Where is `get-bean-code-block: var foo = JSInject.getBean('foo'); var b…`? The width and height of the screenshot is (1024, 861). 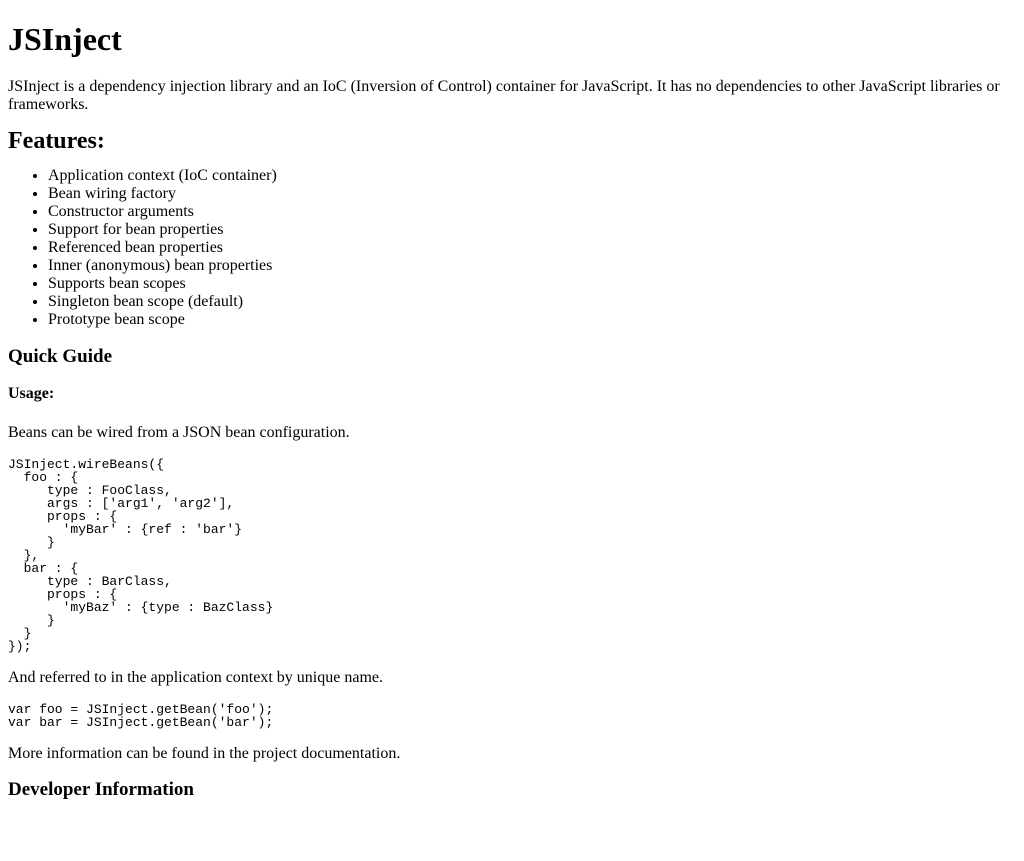 get-bean-code-block: var foo = JSInject.getBean('foo'); var b… is located at coordinates (141, 716).